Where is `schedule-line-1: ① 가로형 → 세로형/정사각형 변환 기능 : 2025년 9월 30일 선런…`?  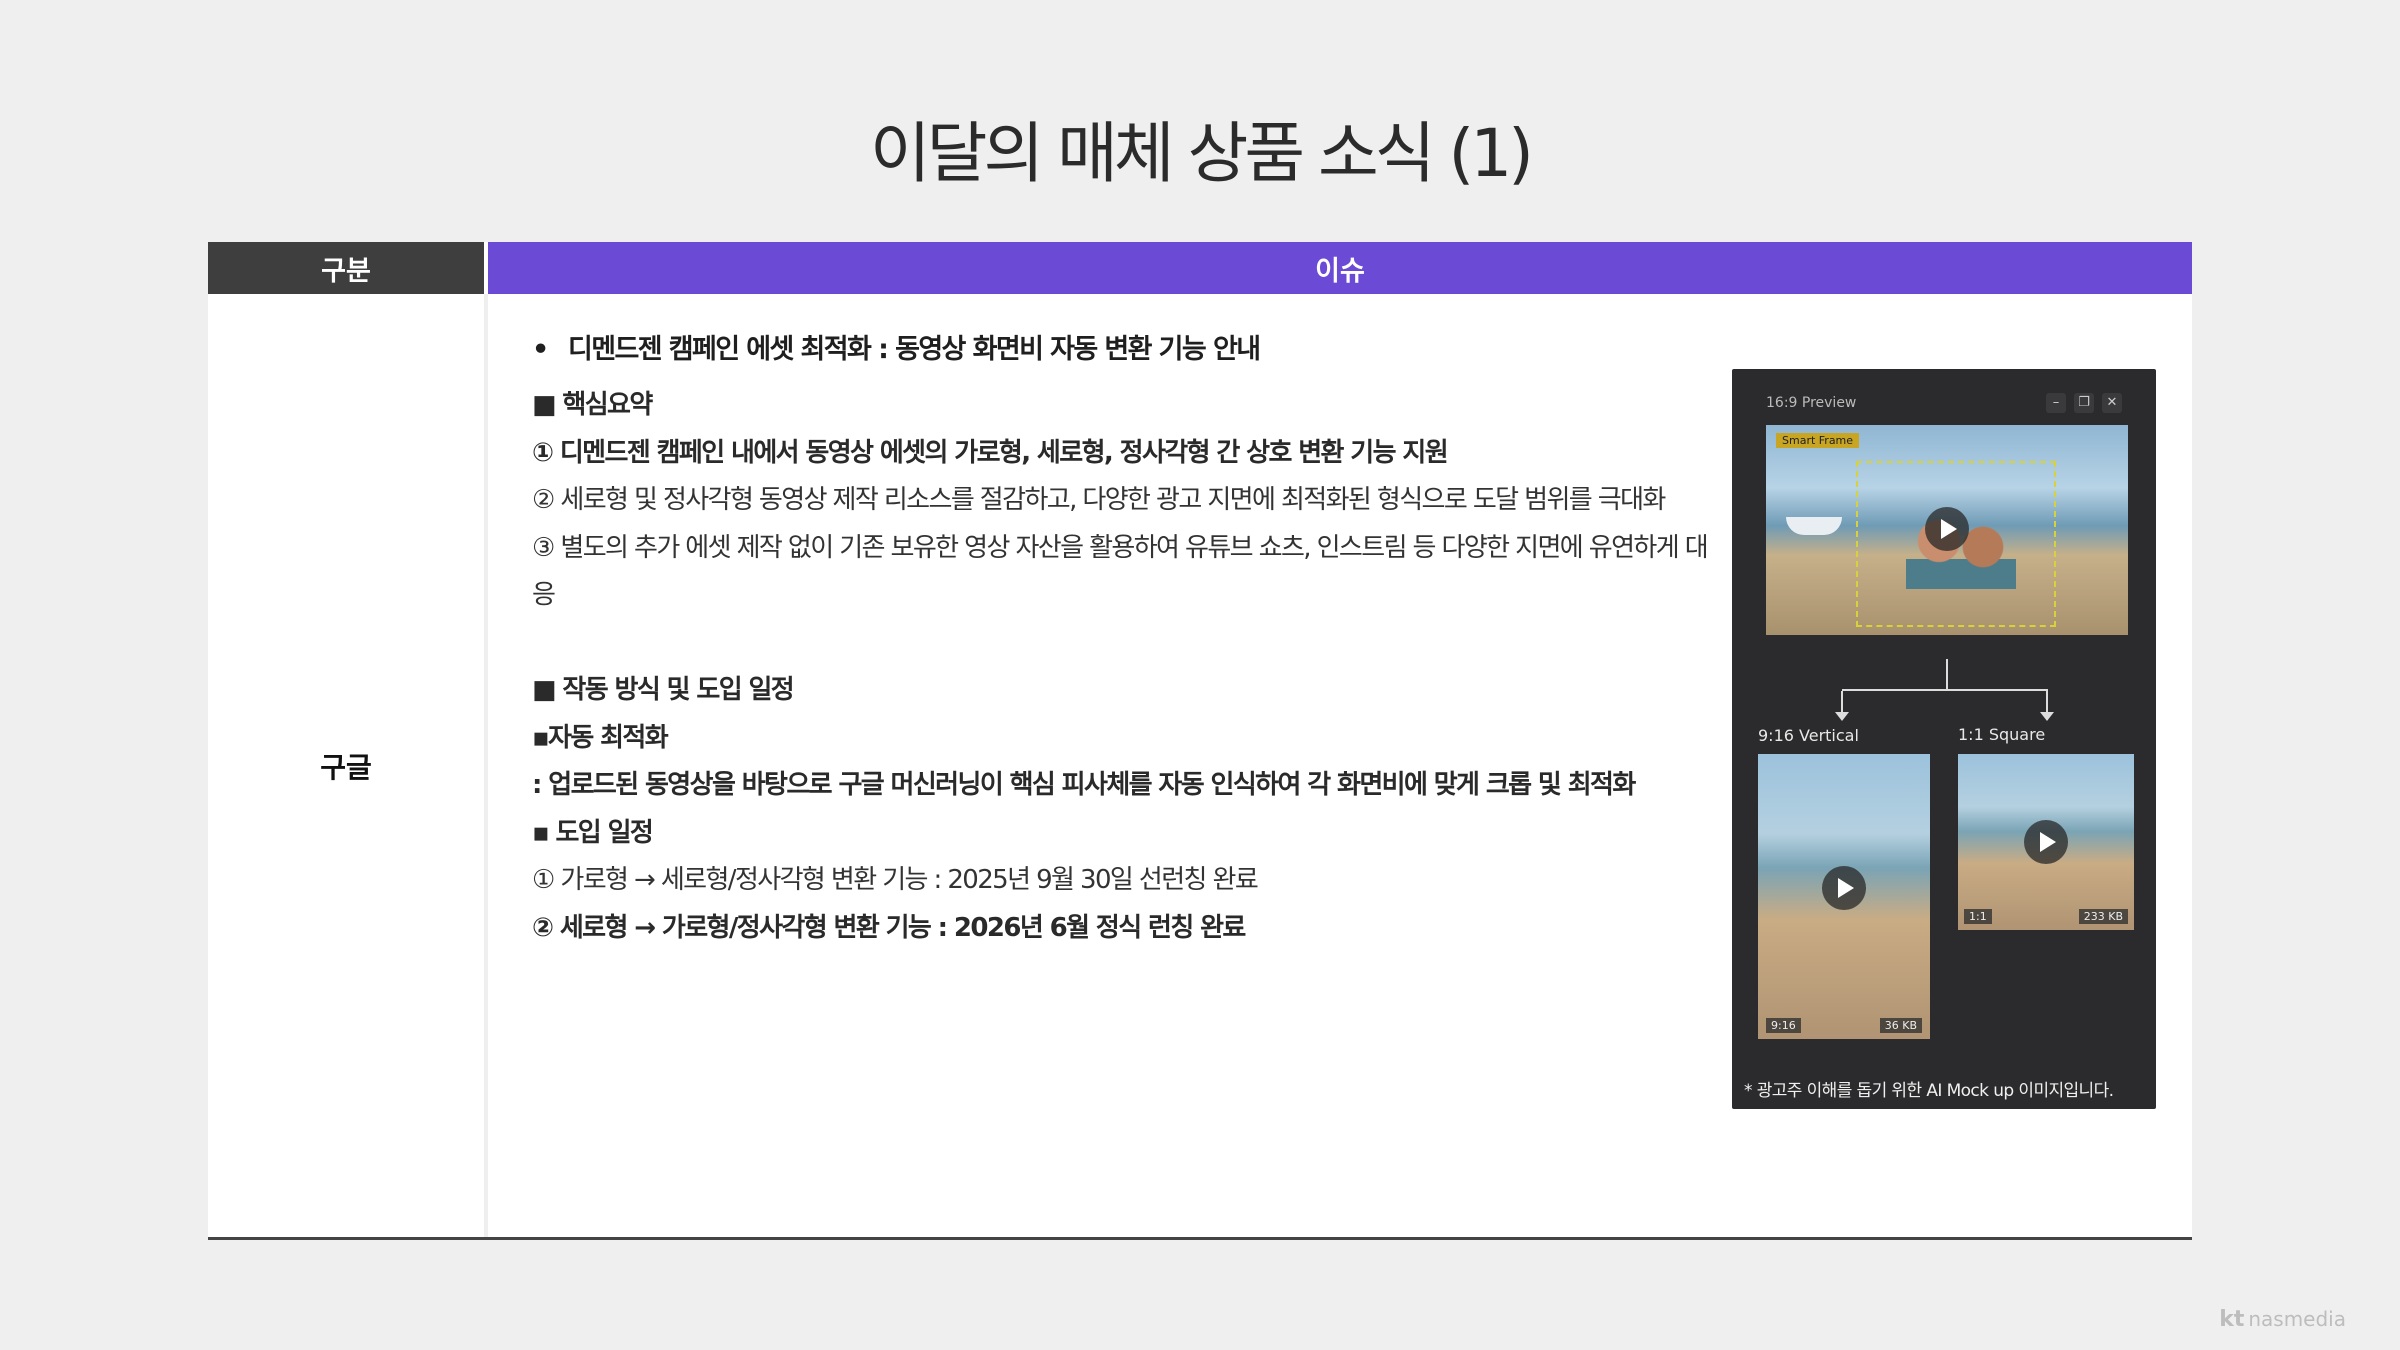 schedule-line-1: ① 가로형 → 세로형/정사각형 변환 기능 : 2025년 9월 30일 선런… is located at coordinates (895, 880).